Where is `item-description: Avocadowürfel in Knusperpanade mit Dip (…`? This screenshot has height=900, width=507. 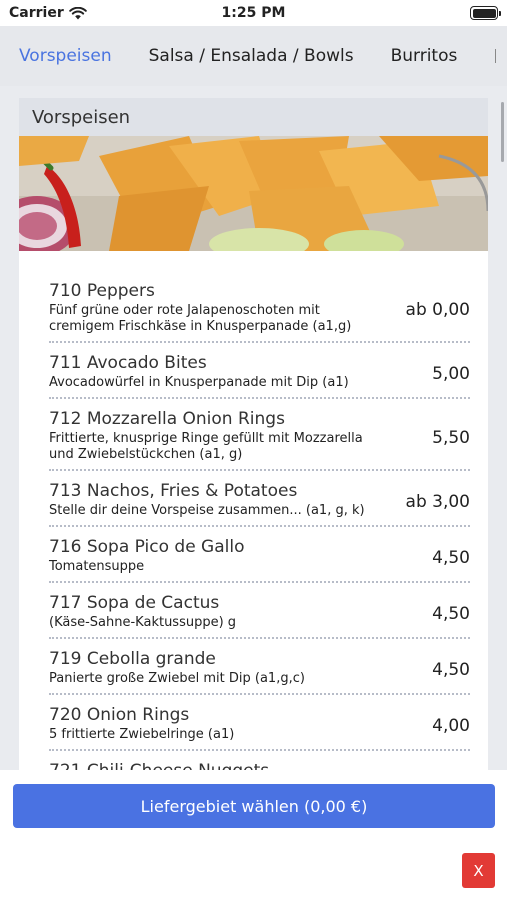
item-description: Avocadowürfel in Knusperpanade mit Dip (… is located at coordinates (199, 382).